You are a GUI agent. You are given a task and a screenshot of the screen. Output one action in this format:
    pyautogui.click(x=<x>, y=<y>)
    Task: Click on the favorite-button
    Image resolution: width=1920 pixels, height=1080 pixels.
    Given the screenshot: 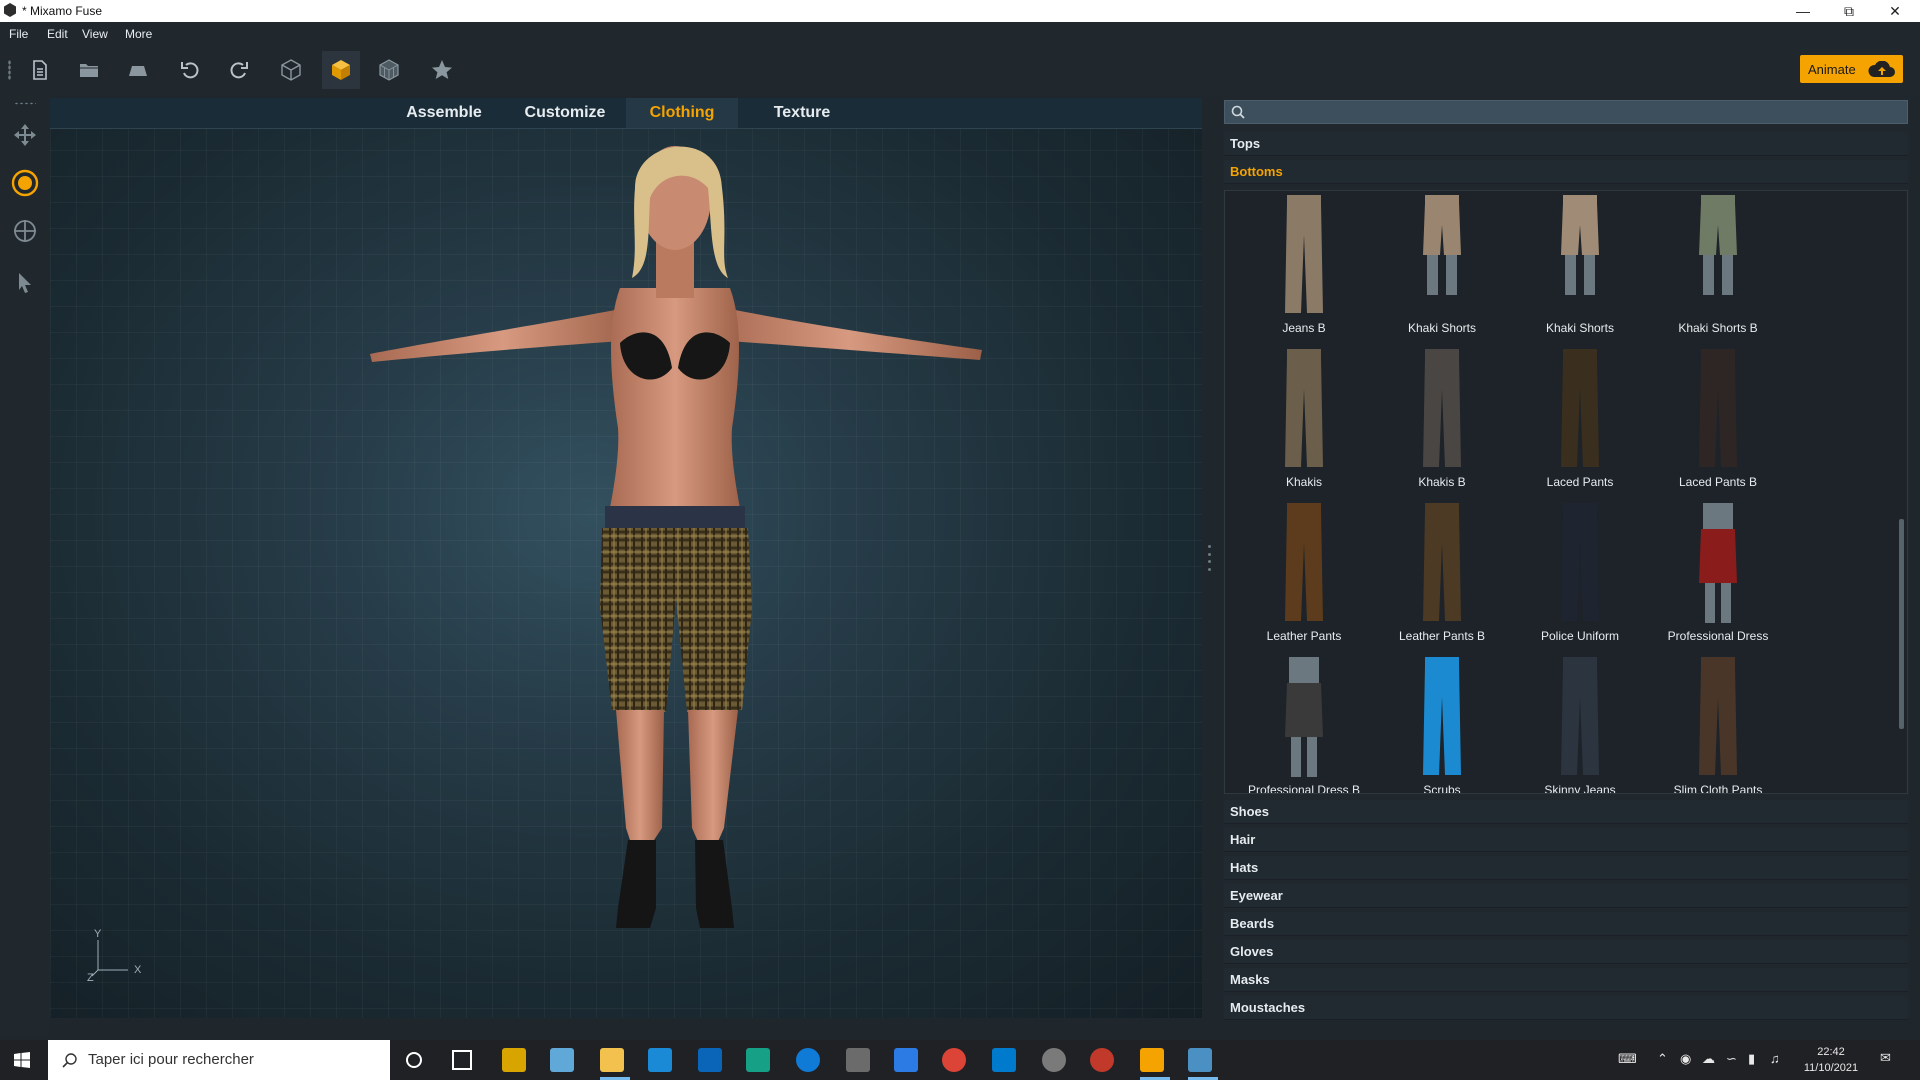 What is the action you would take?
    pyautogui.click(x=442, y=70)
    